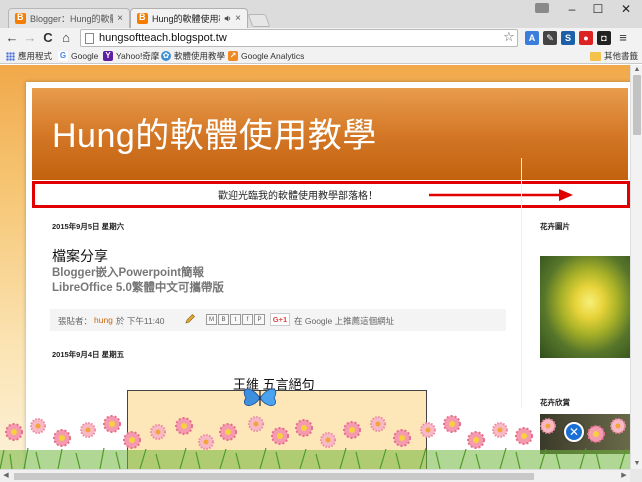 Image resolution: width=642 pixels, height=482 pixels. Describe the element at coordinates (35, 56) in the screenshot. I see `bookmark-label: 應用程式` at that location.